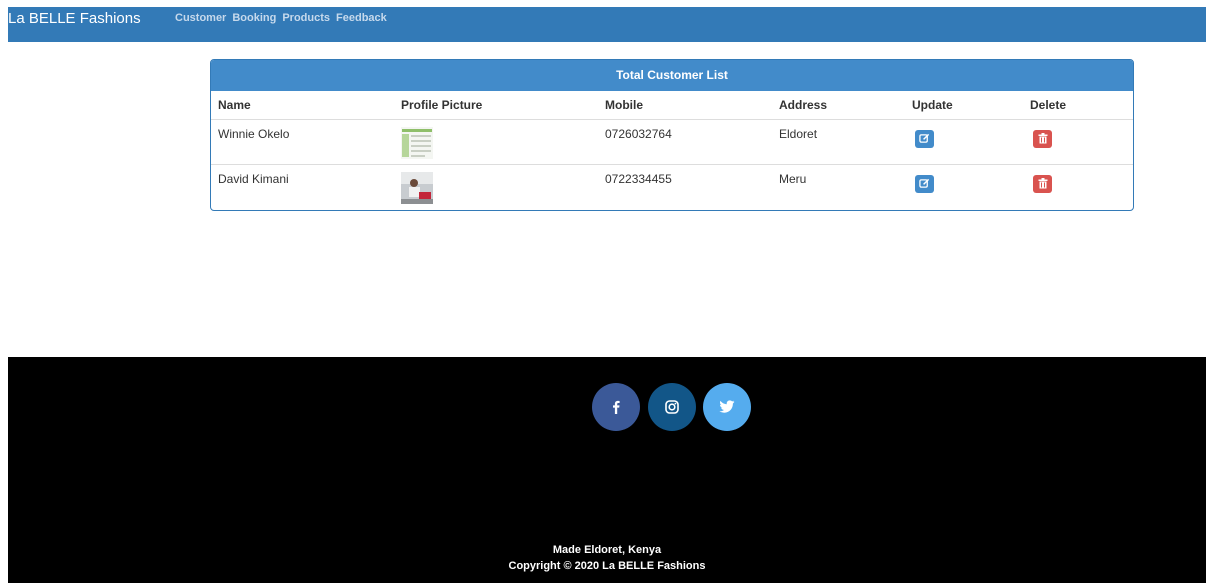  Describe the element at coordinates (672, 75) in the screenshot. I see `panel-title: Total Customer List` at that location.